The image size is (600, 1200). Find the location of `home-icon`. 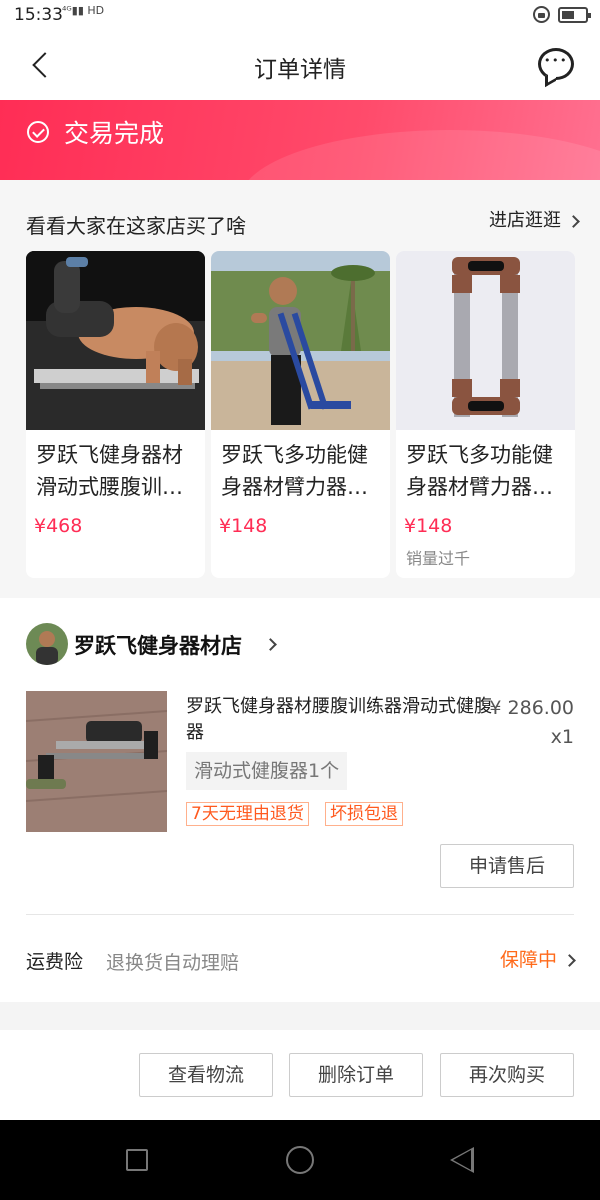

home-icon is located at coordinates (300, 1160).